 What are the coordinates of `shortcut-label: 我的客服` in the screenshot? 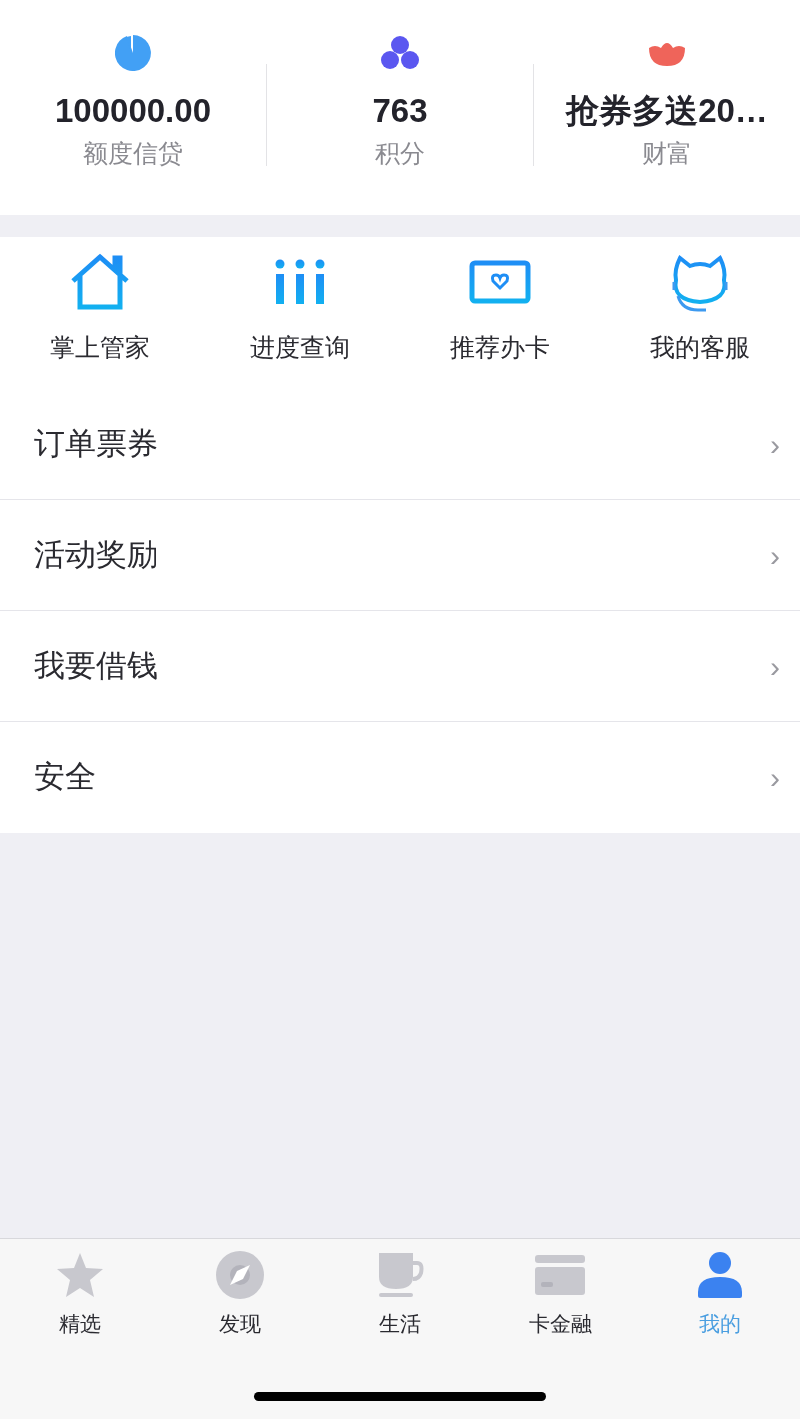 It's located at (700, 347).